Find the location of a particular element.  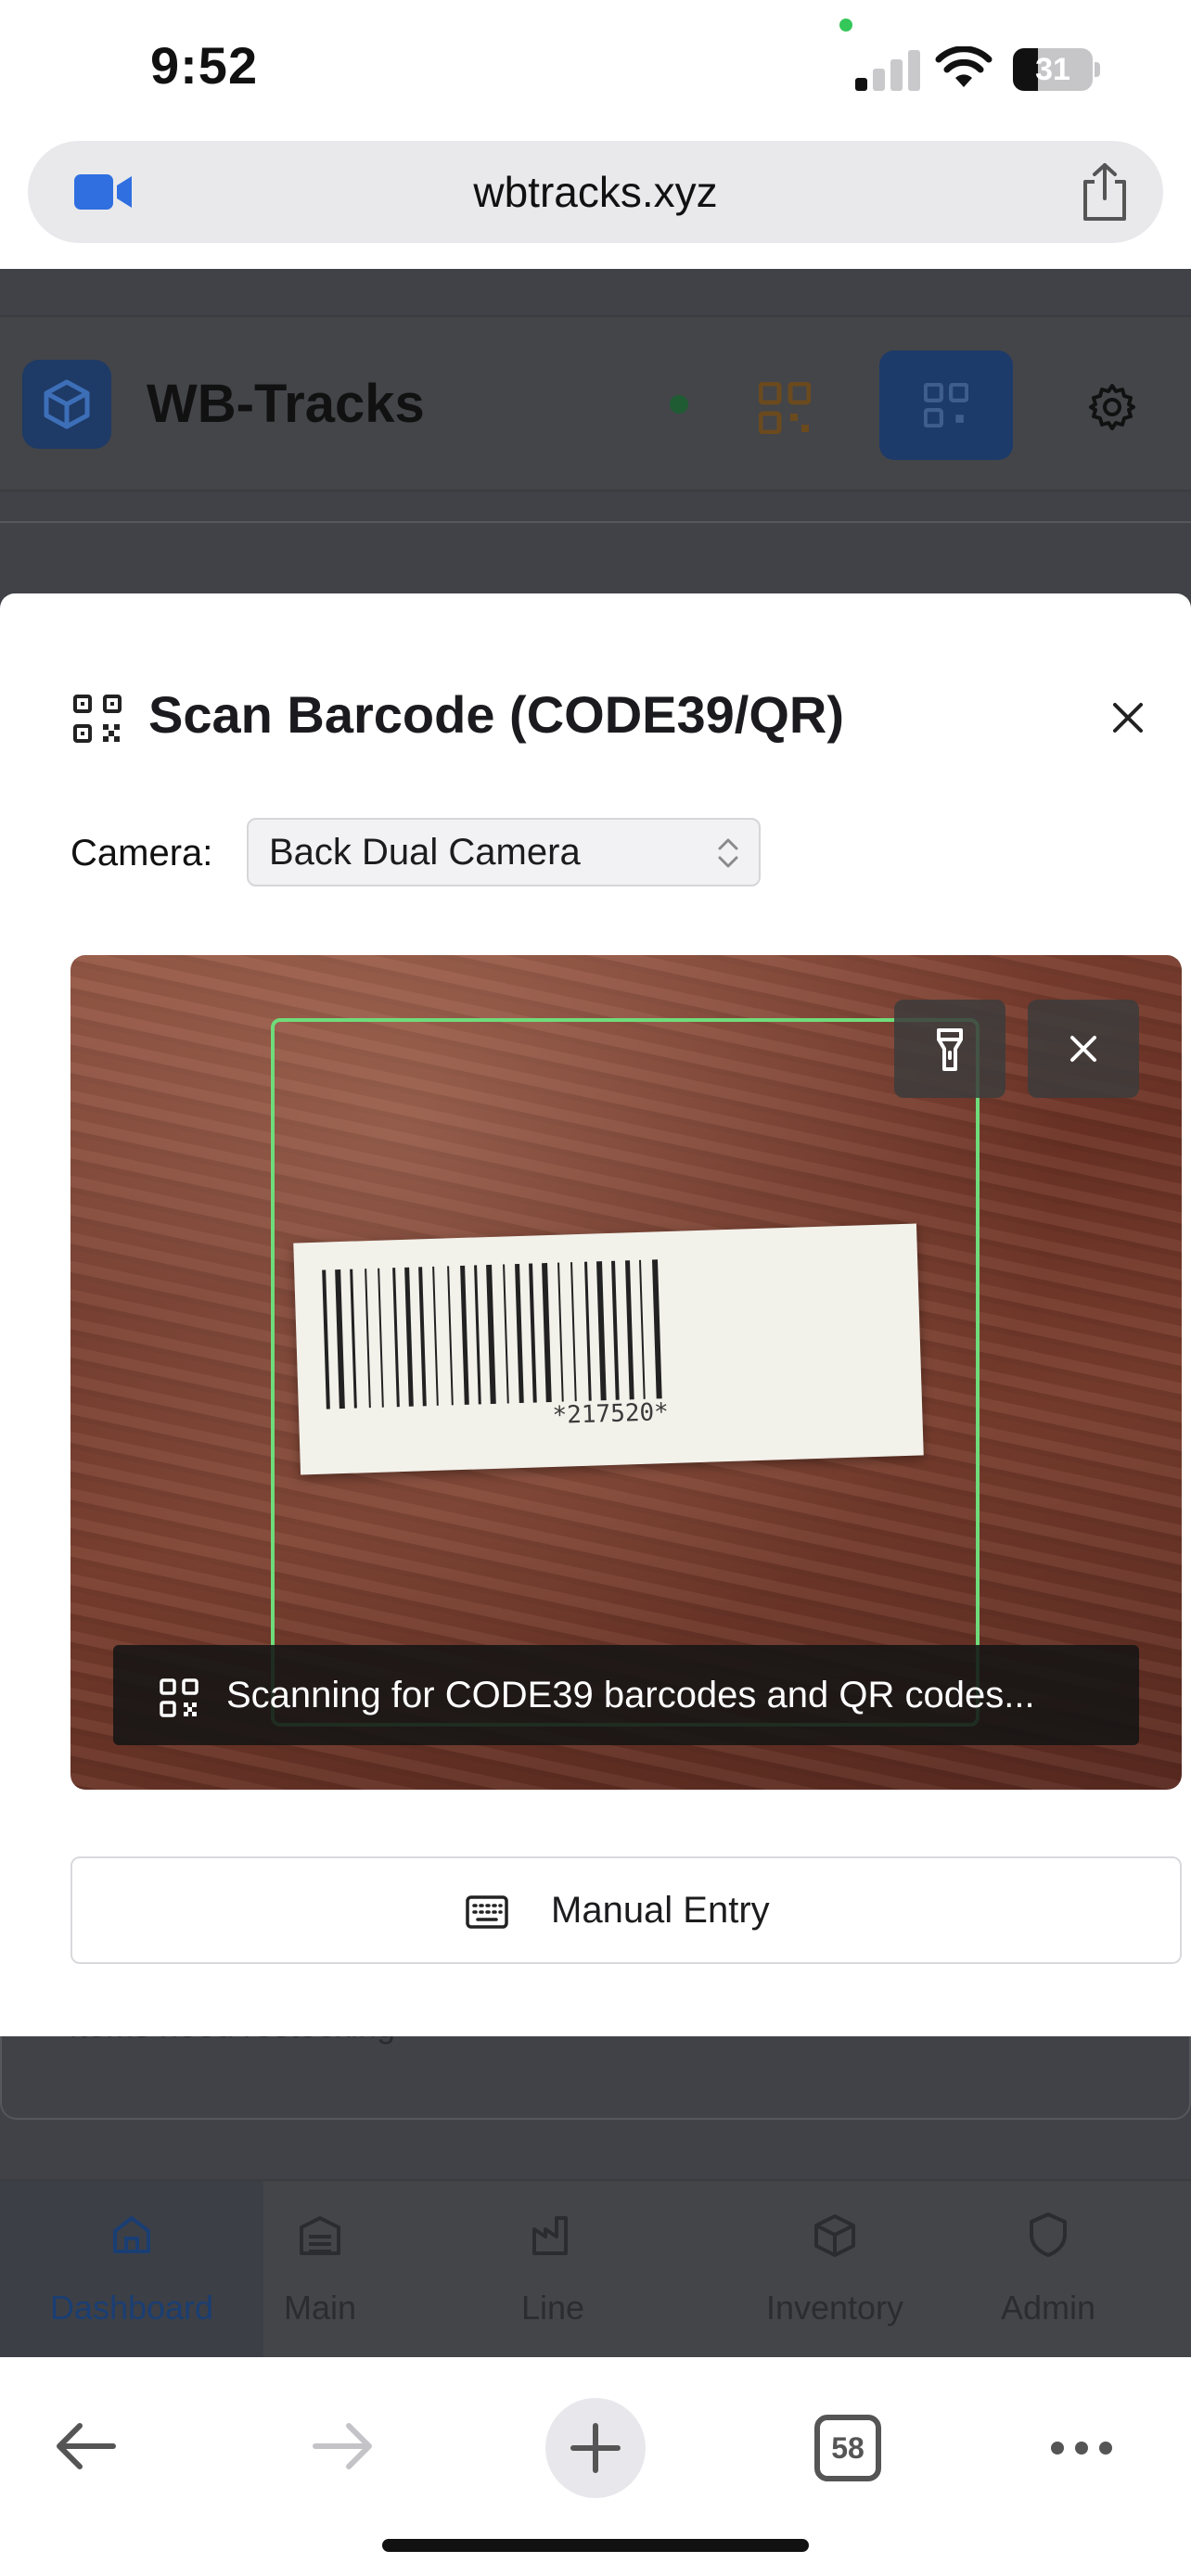

more-icon is located at coordinates (1081, 2448).